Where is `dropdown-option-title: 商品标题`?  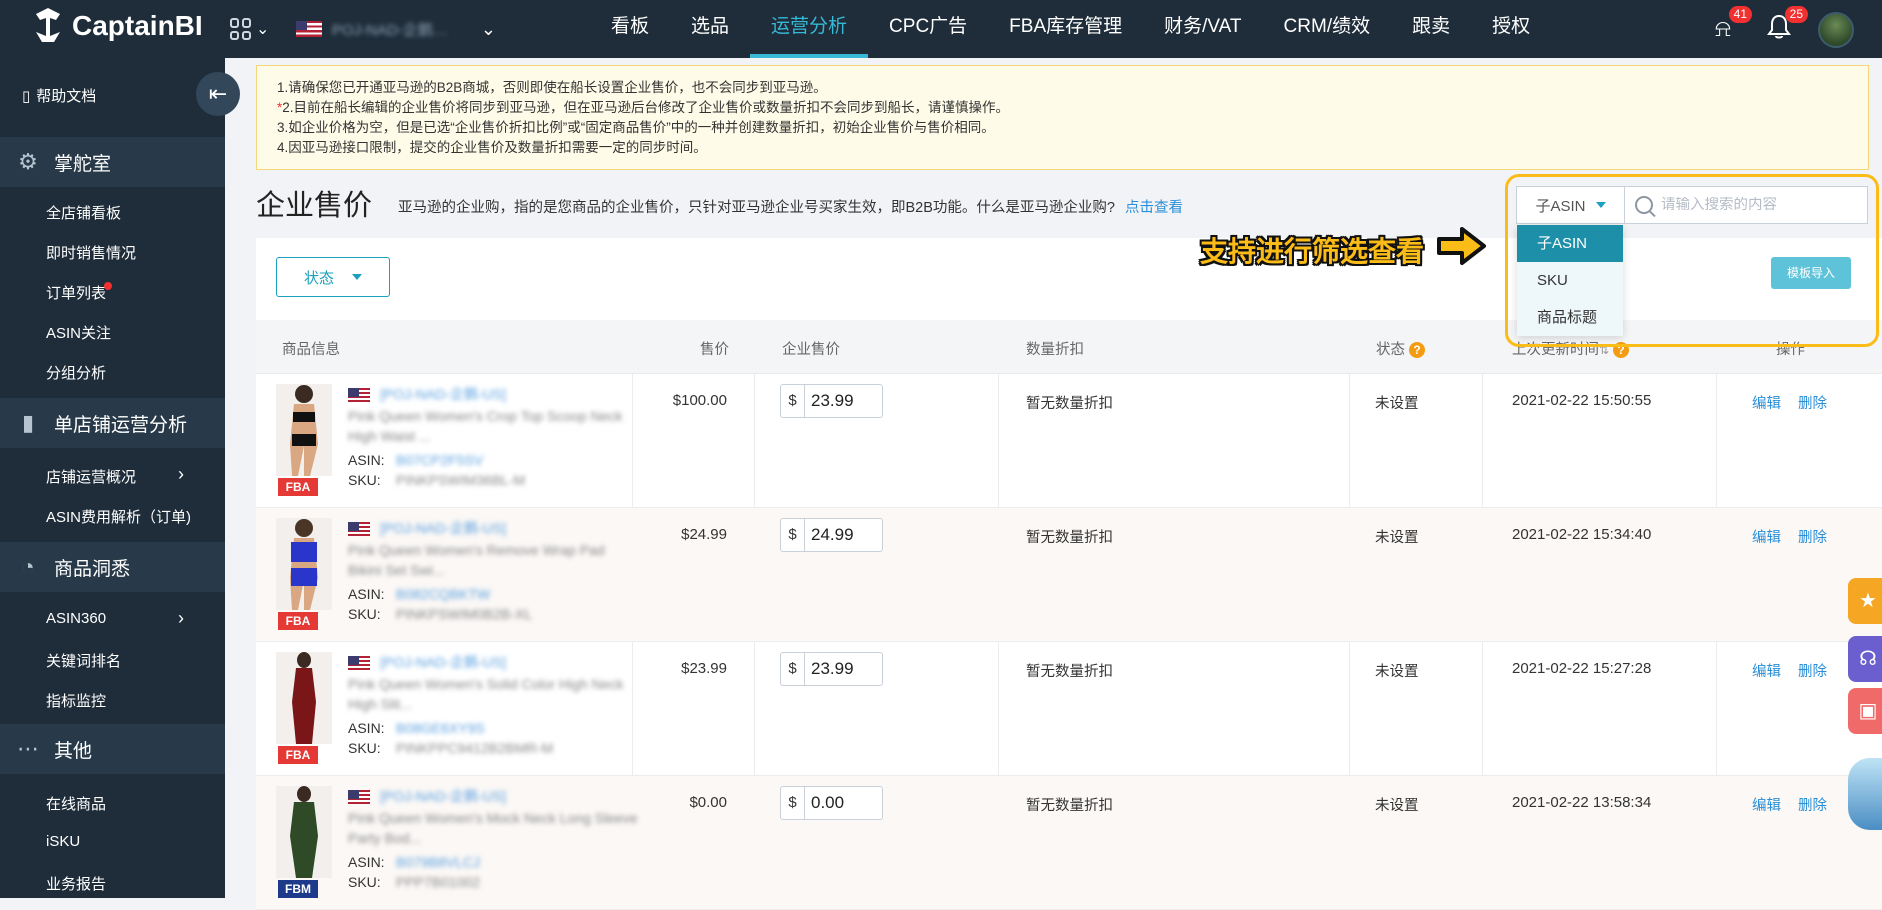 dropdown-option-title: 商品标题 is located at coordinates (1570, 317).